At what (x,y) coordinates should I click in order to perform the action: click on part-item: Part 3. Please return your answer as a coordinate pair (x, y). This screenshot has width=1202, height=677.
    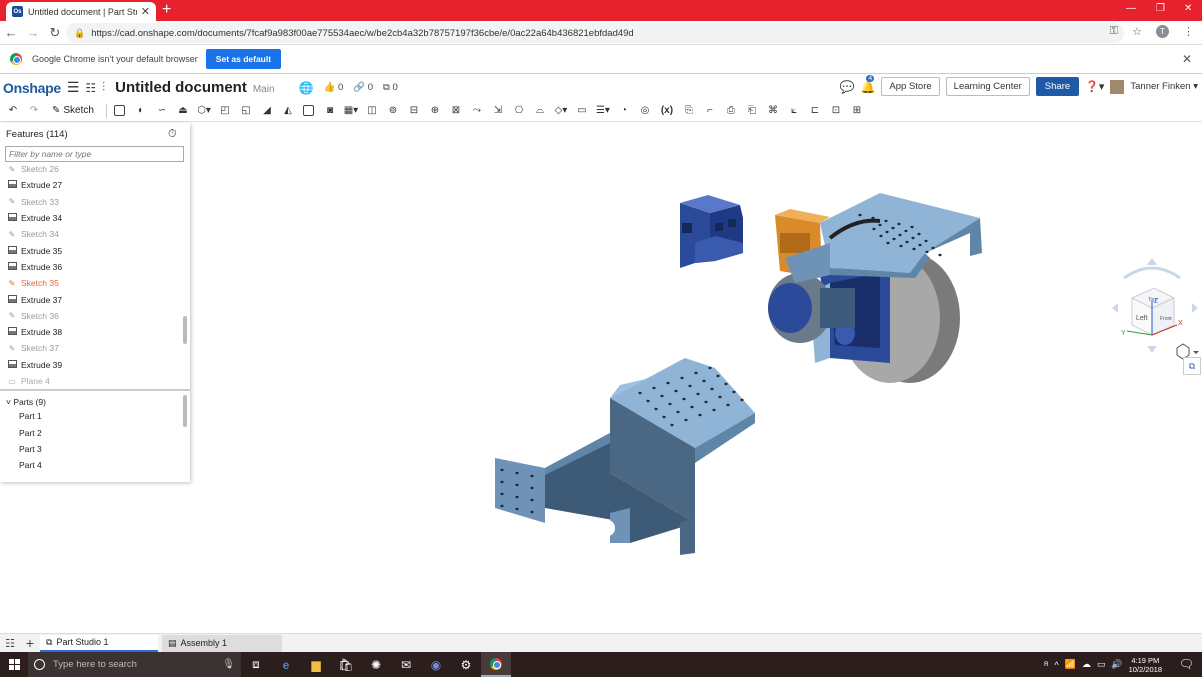
    Looking at the image, I should click on (30, 449).